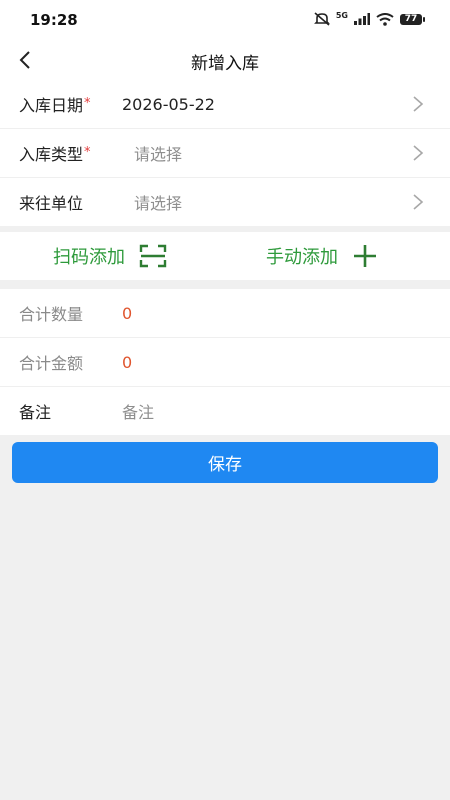  What do you see at coordinates (385, 19) in the screenshot?
I see `wifi-icon` at bounding box center [385, 19].